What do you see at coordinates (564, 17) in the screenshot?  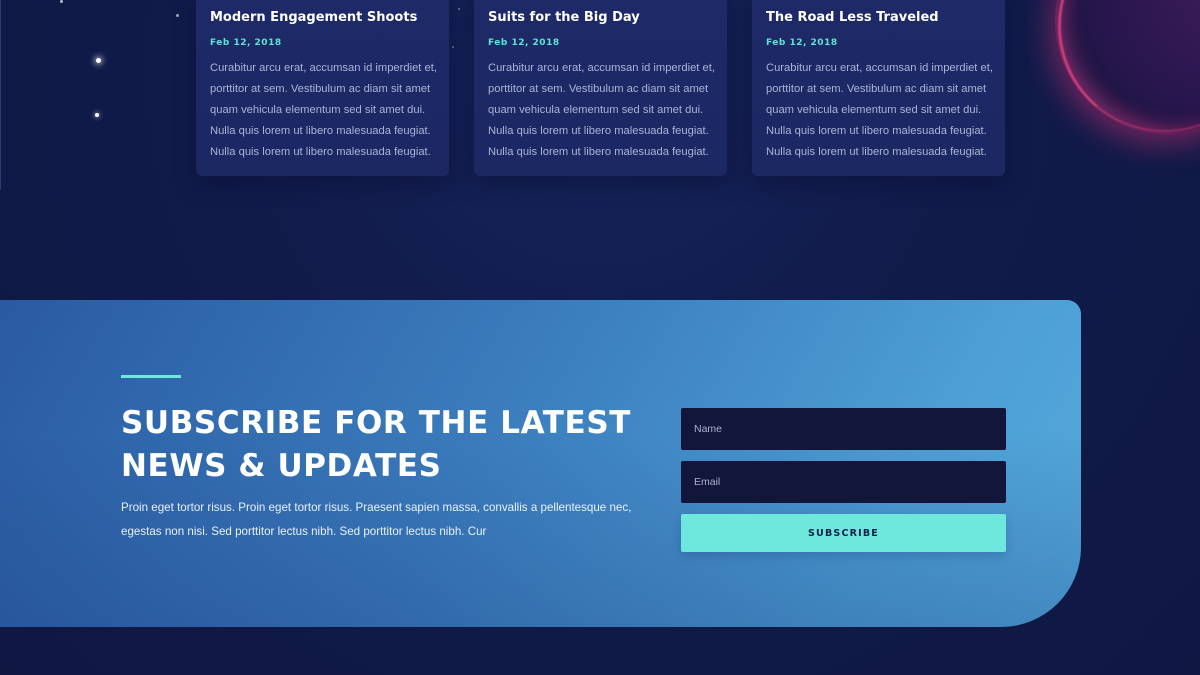 I see `card-title: Suits for the Big Day` at bounding box center [564, 17].